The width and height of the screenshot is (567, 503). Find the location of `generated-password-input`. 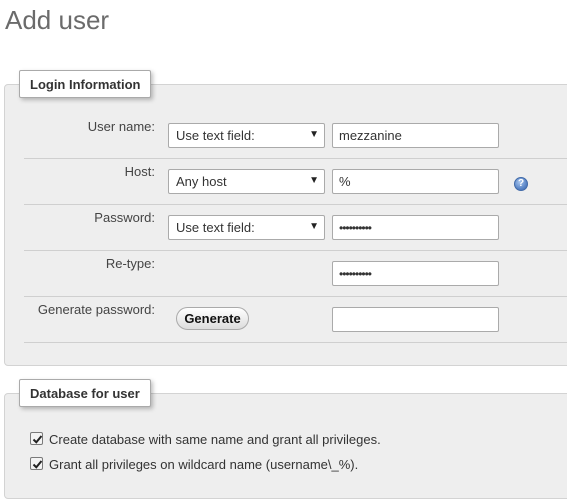

generated-password-input is located at coordinates (415, 319).